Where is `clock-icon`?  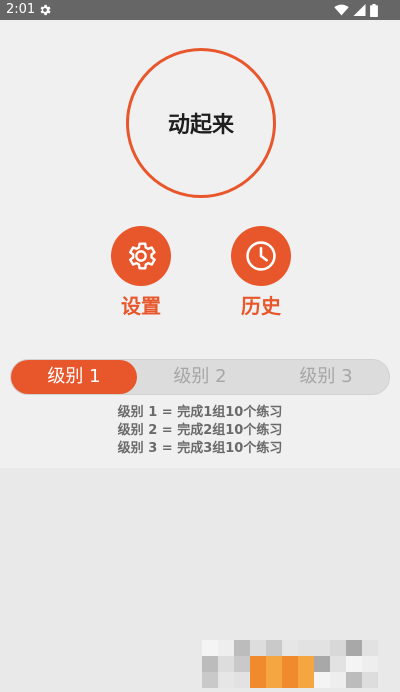 clock-icon is located at coordinates (261, 256).